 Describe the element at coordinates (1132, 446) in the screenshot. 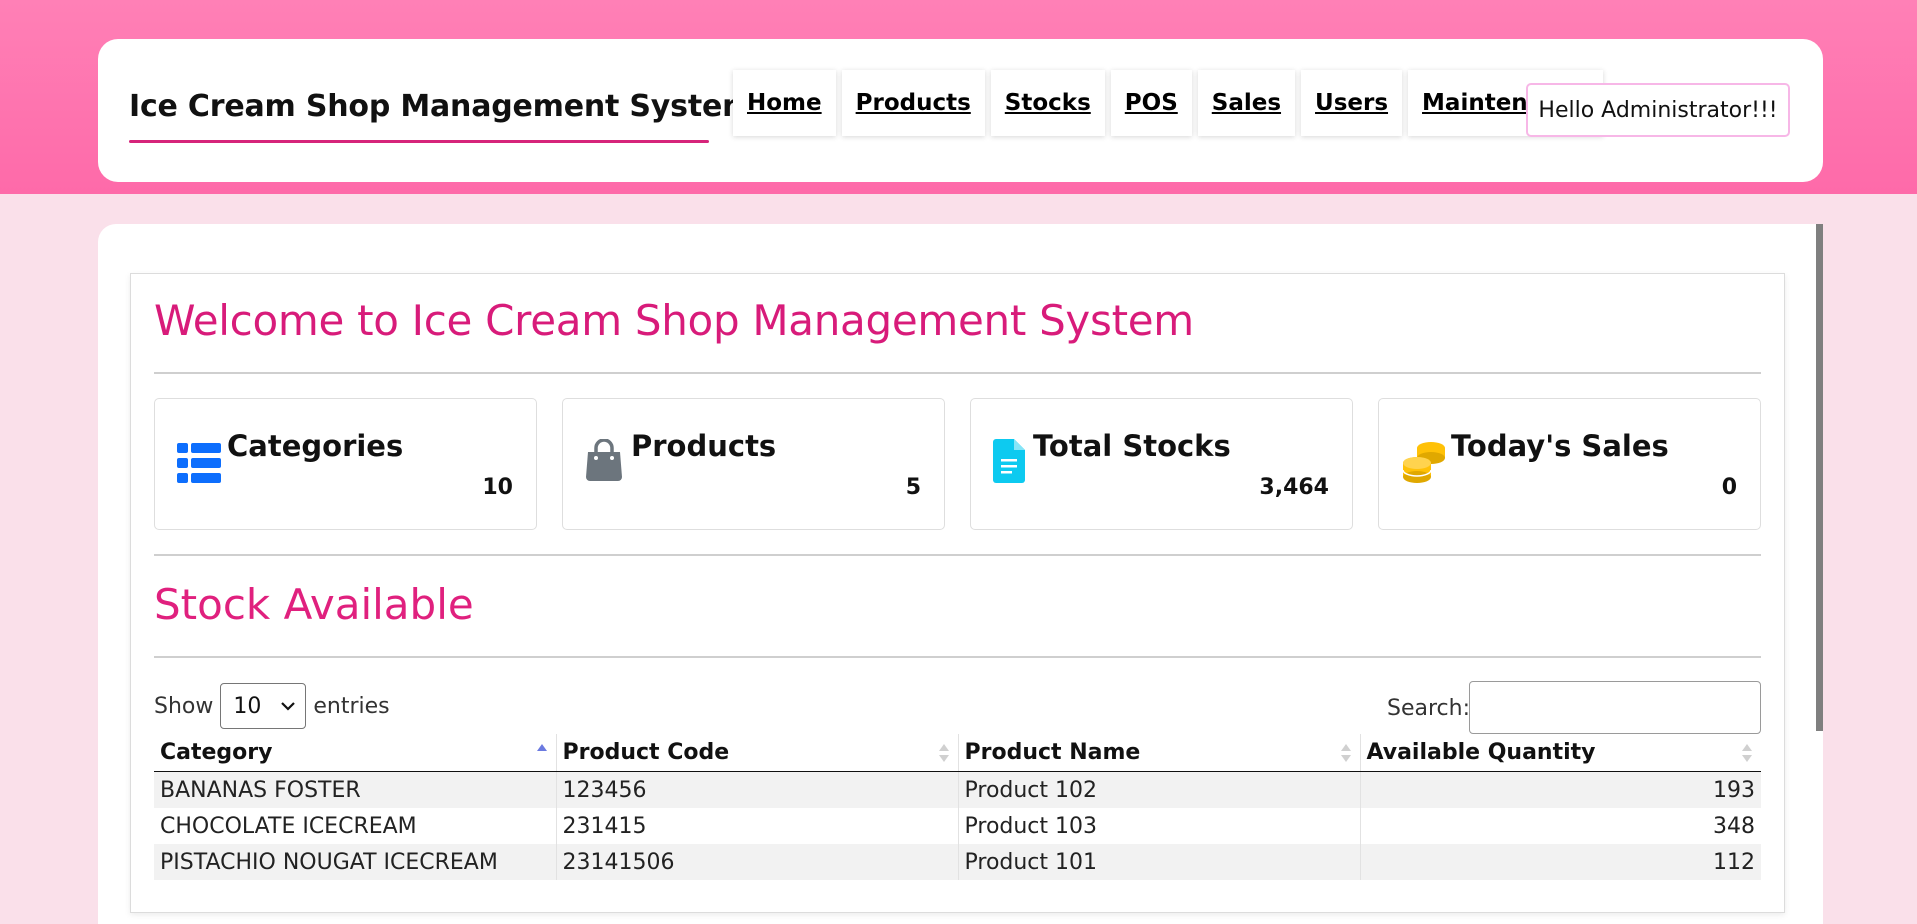

I see `stat-label: Total Stocks` at that location.